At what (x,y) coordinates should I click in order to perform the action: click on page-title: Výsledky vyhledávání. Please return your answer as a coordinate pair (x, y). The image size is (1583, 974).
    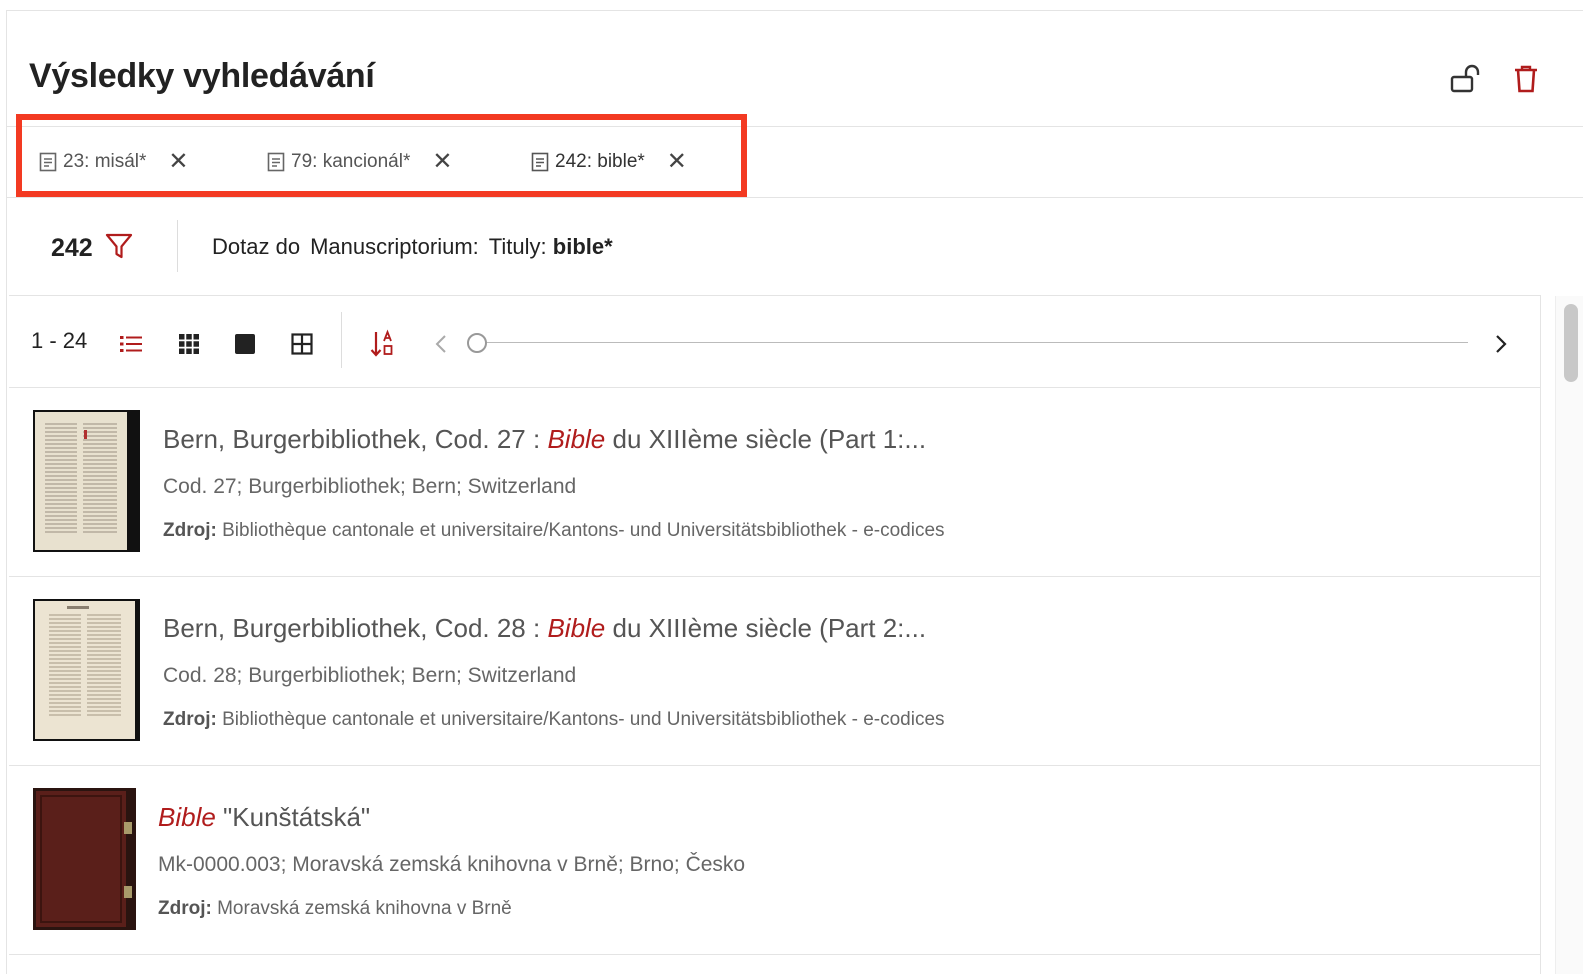
    Looking at the image, I should click on (202, 76).